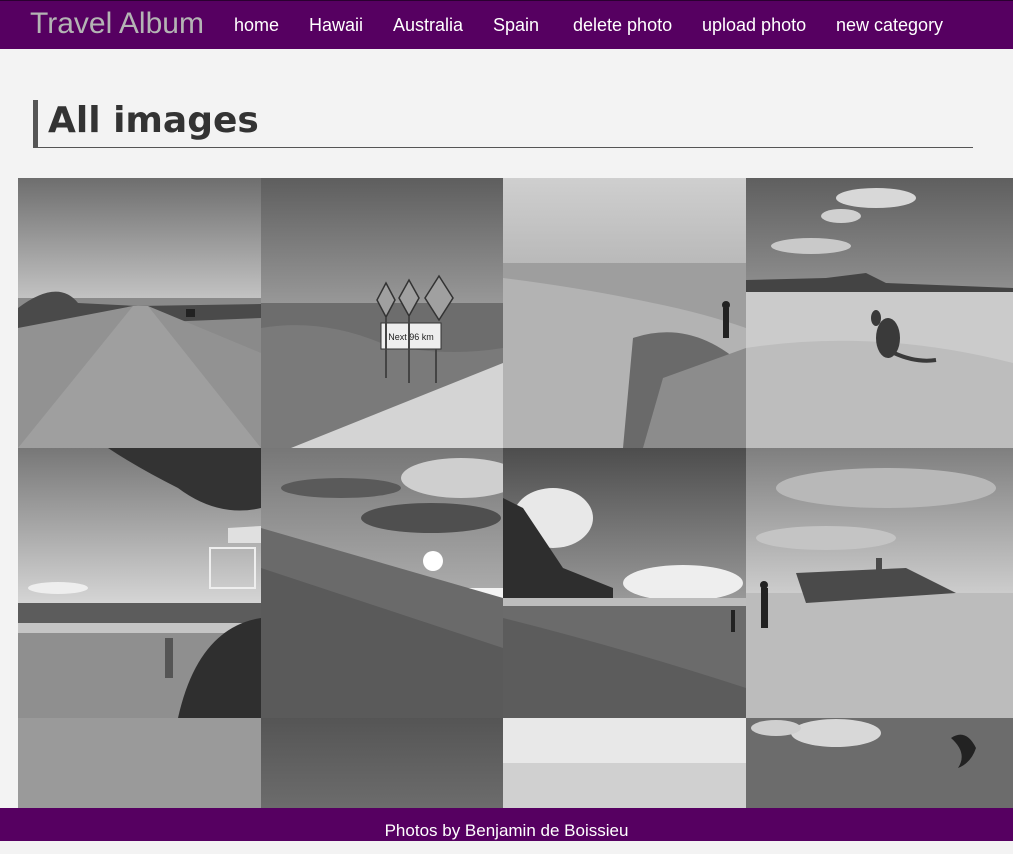 Image resolution: width=1013 pixels, height=854 pixels. Describe the element at coordinates (622, 25) in the screenshot. I see `nav-link-delete-photo: delete photo` at that location.